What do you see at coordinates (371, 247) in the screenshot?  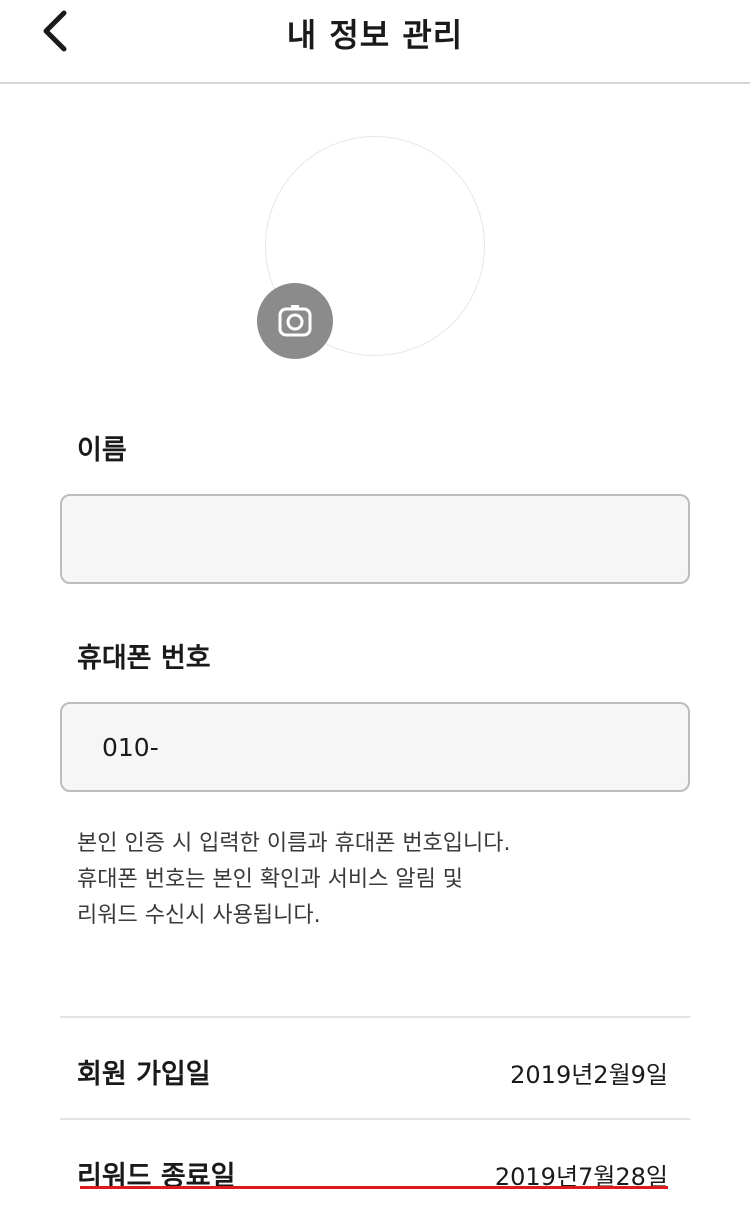 I see `profile-photo-area` at bounding box center [371, 247].